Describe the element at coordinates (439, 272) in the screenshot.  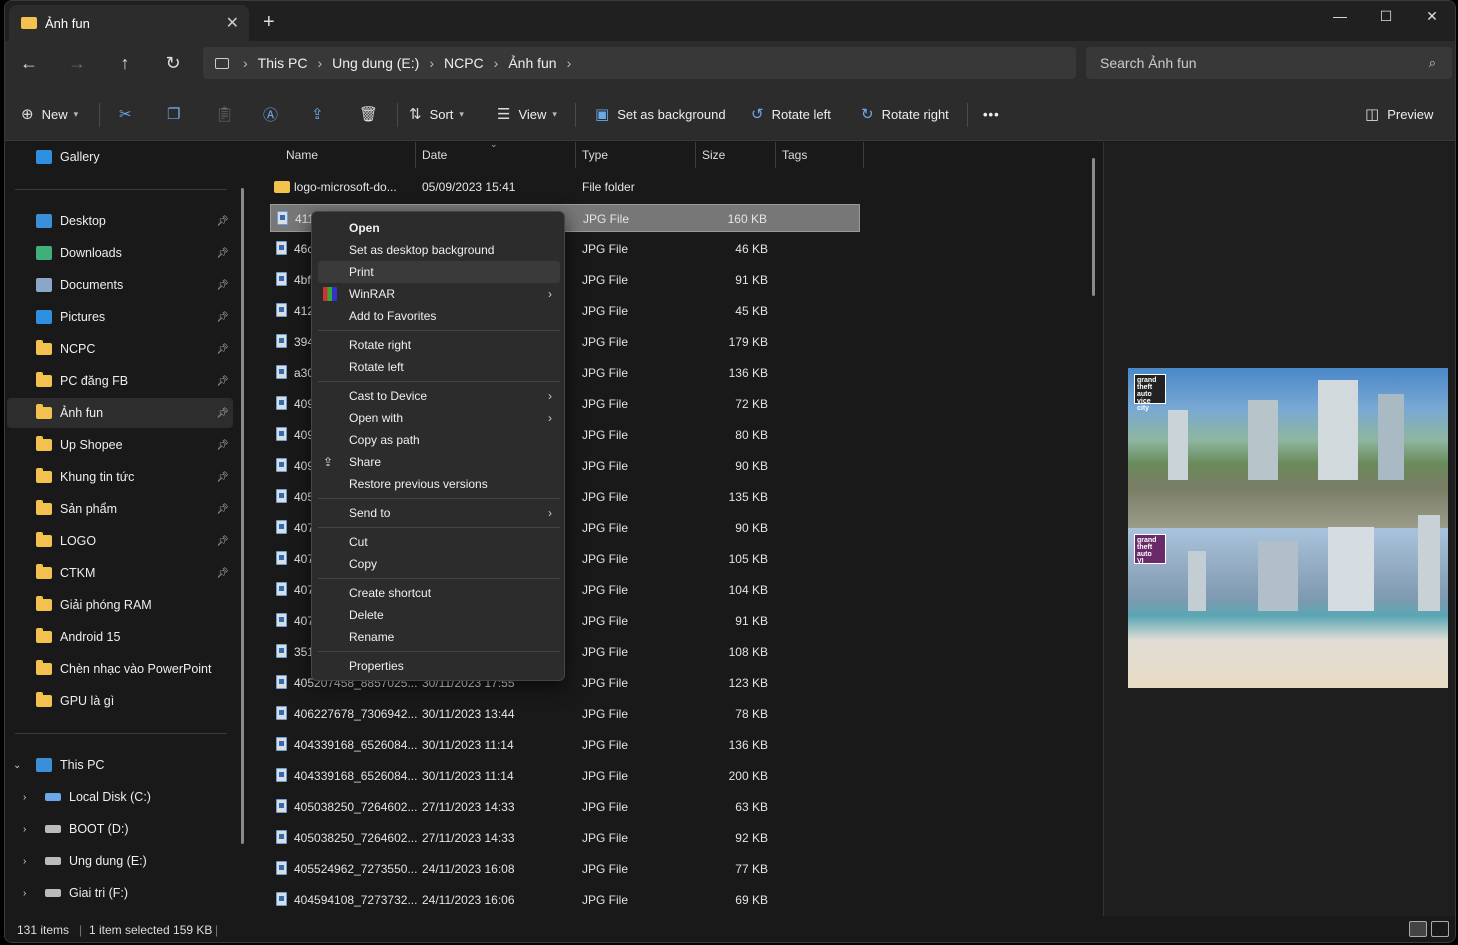
I see `menu-item-print: Print` at that location.